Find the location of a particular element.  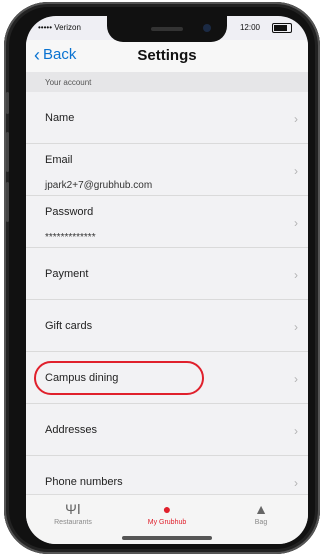

tab-label: Restaurants is located at coordinates (73, 522).